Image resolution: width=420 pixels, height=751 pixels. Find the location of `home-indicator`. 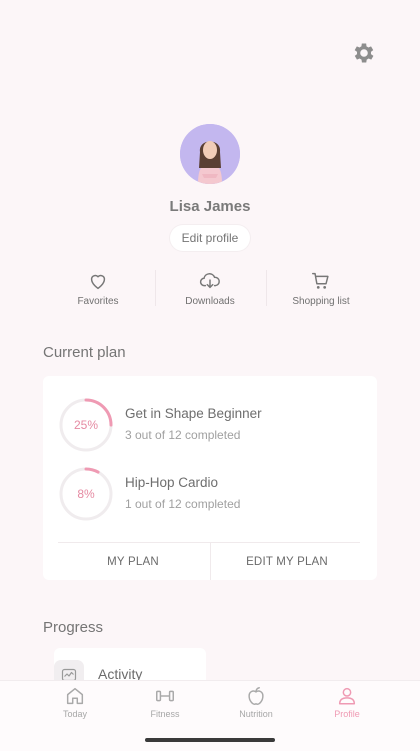

home-indicator is located at coordinates (210, 740).